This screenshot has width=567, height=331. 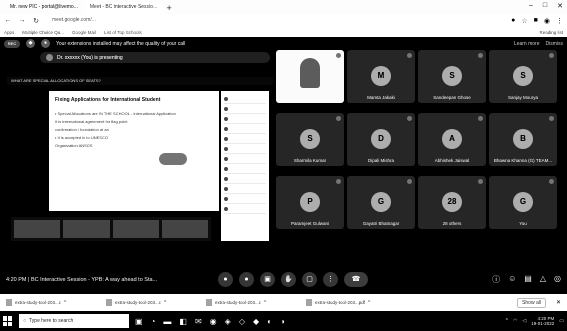 I want to click on host-controls-icon: ◎, so click(x=557, y=279).